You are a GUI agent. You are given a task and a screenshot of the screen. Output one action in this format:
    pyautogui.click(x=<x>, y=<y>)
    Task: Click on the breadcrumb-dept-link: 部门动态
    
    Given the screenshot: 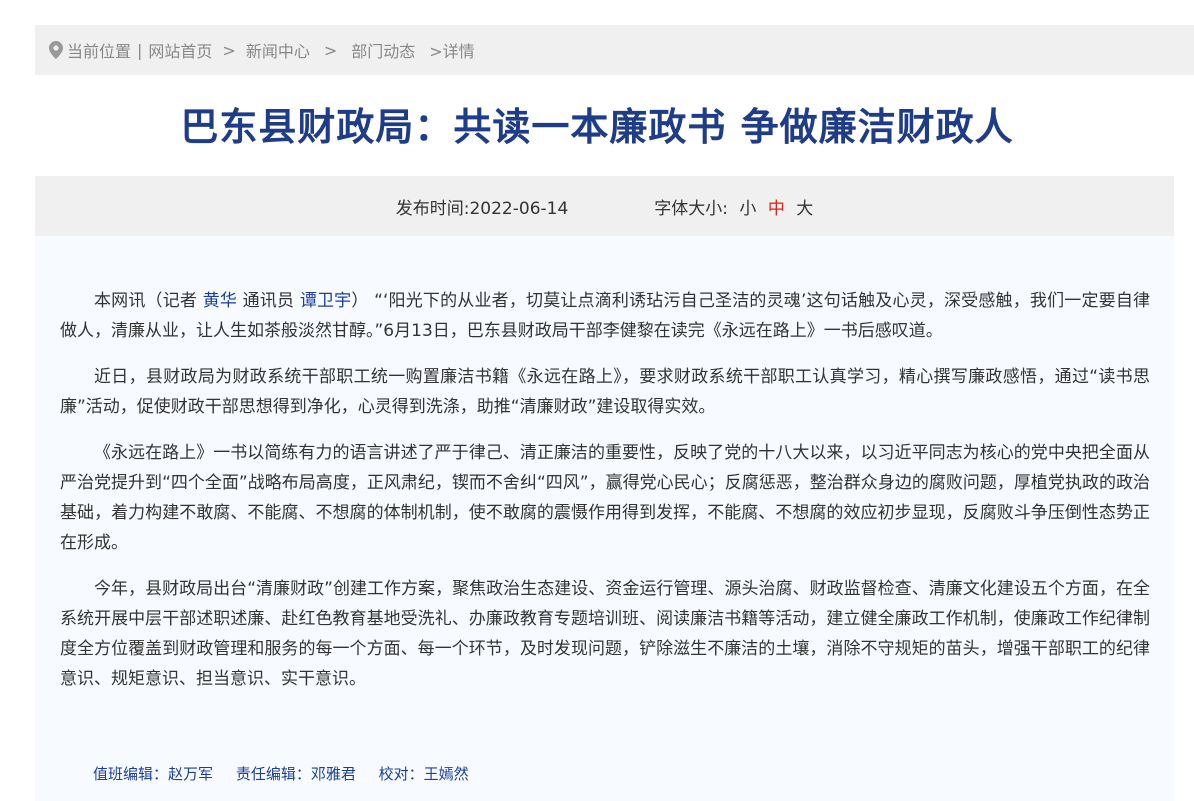 What is the action you would take?
    pyautogui.click(x=383, y=50)
    